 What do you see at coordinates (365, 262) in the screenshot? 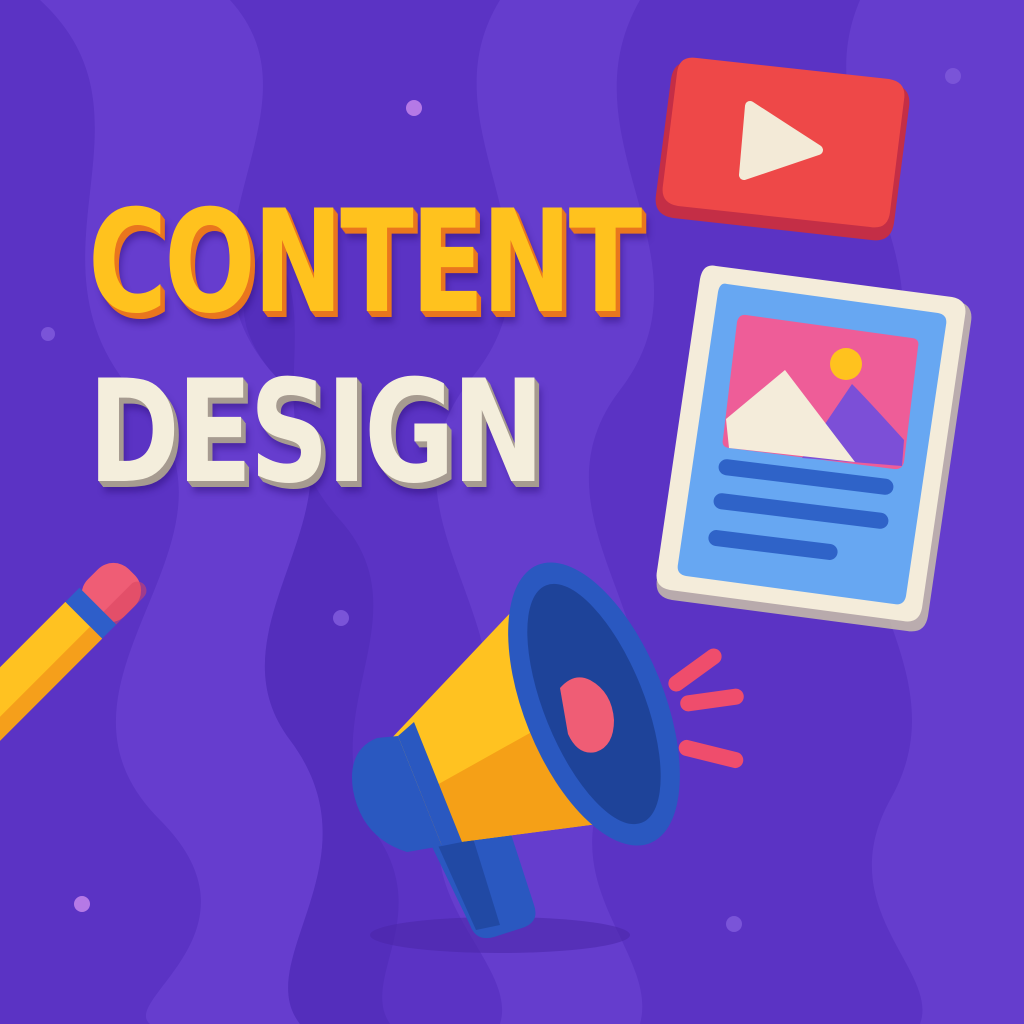
I see `headline-content: CONTENT` at bounding box center [365, 262].